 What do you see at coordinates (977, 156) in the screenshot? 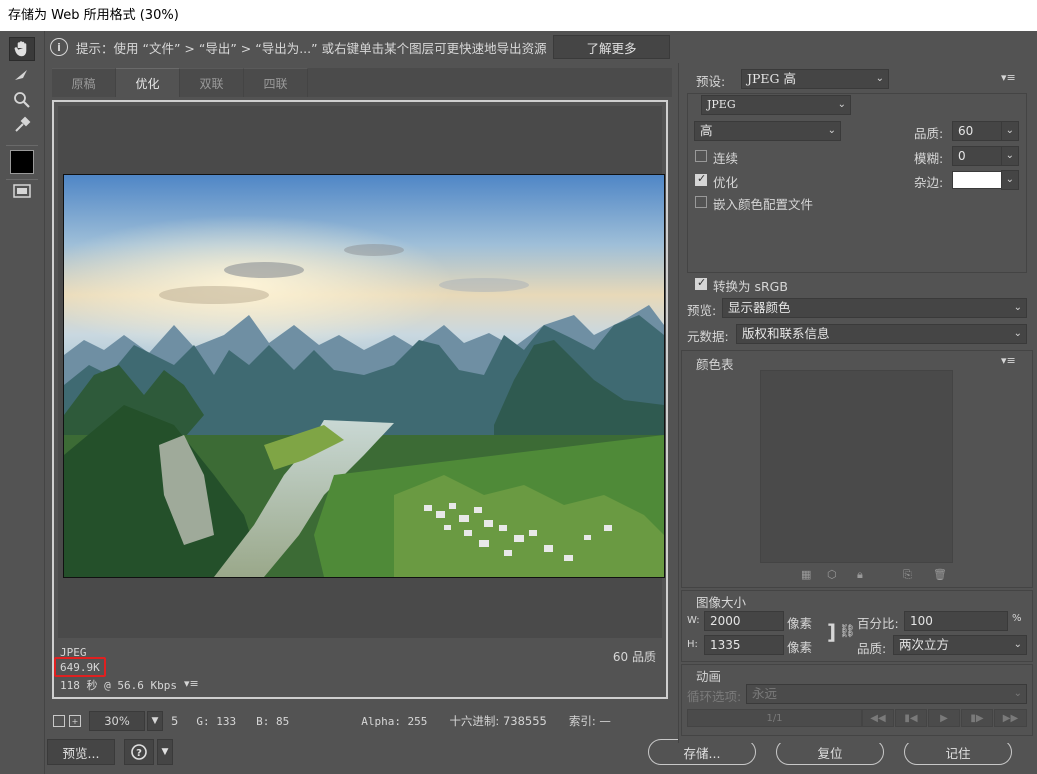
I see `blur-input: 0` at bounding box center [977, 156].